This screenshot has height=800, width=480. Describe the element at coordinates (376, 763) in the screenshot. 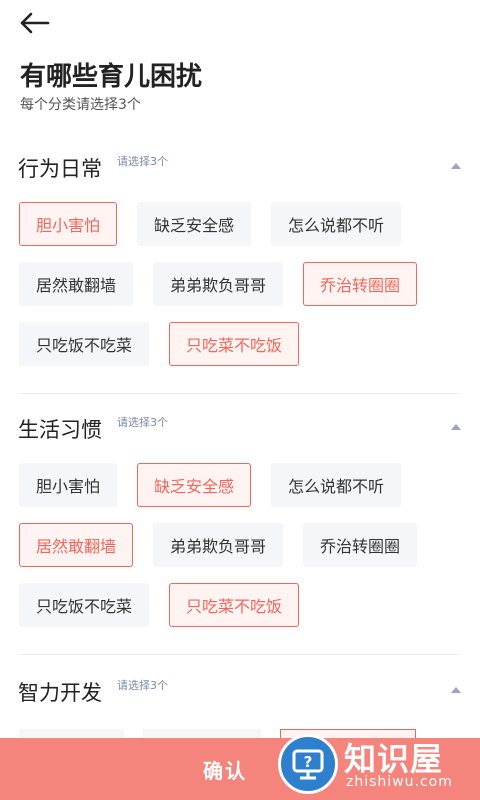

I see `watermark-logo: ? 知识屋 zhishiwu.com` at that location.